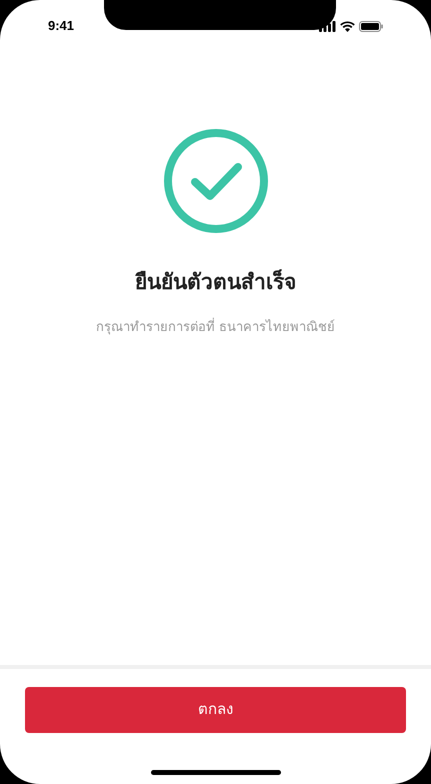 The width and height of the screenshot is (431, 784). I want to click on success-message: กรุณาทำรายการต่อที่ ธนาคารไทยพาณิชย์, so click(215, 326).